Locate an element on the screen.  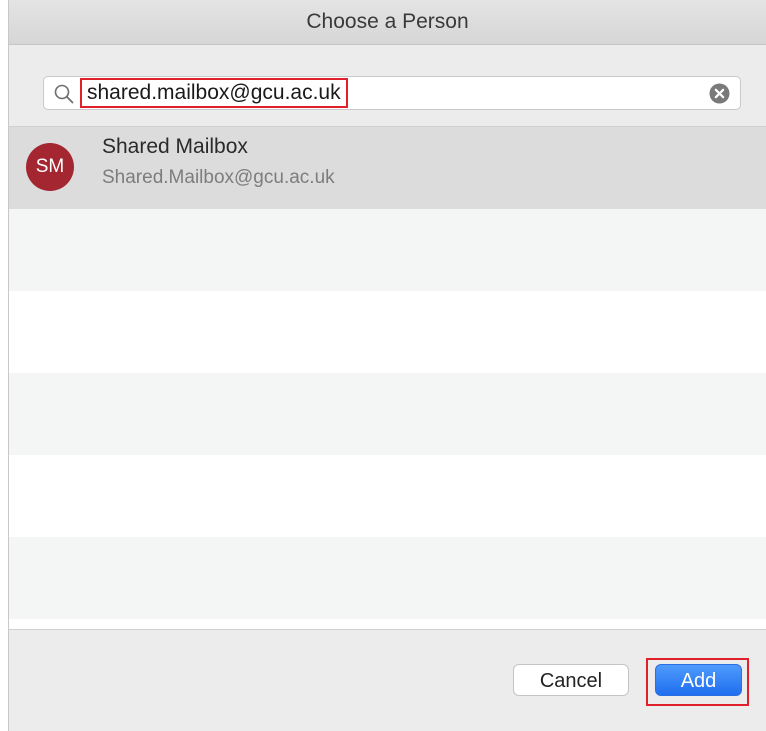
add-button: Add is located at coordinates (698, 680).